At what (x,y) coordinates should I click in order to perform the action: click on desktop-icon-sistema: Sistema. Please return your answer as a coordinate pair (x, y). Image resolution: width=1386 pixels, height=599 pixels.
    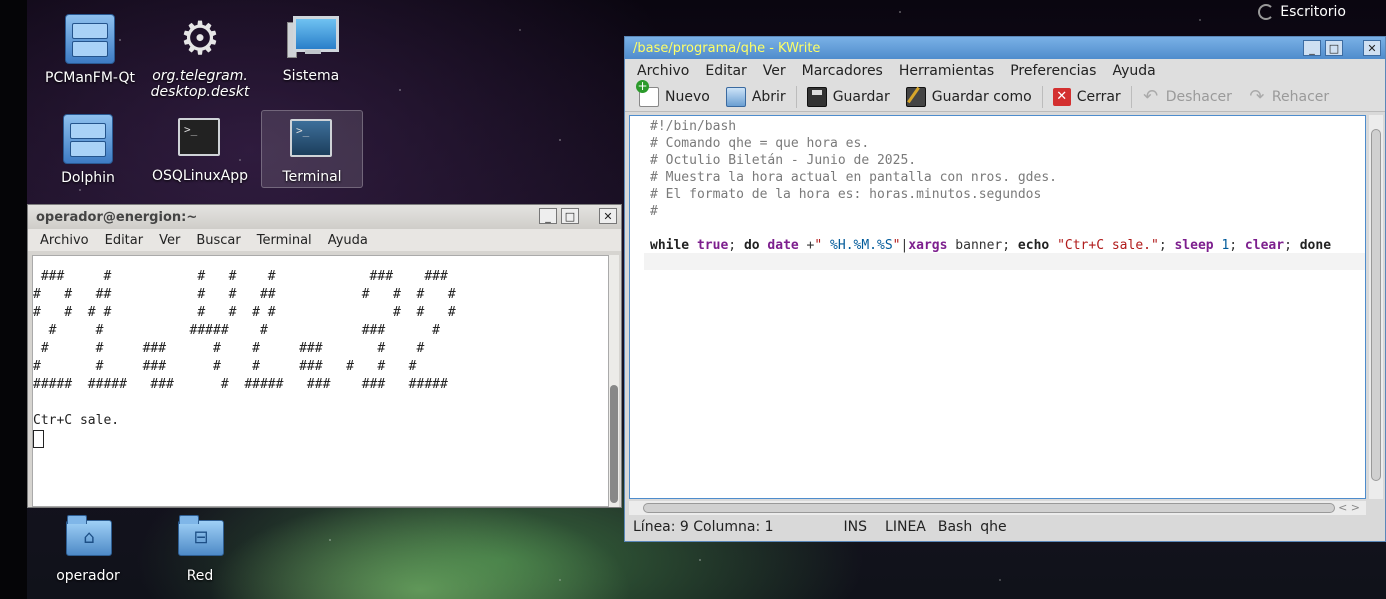
    Looking at the image, I should click on (311, 49).